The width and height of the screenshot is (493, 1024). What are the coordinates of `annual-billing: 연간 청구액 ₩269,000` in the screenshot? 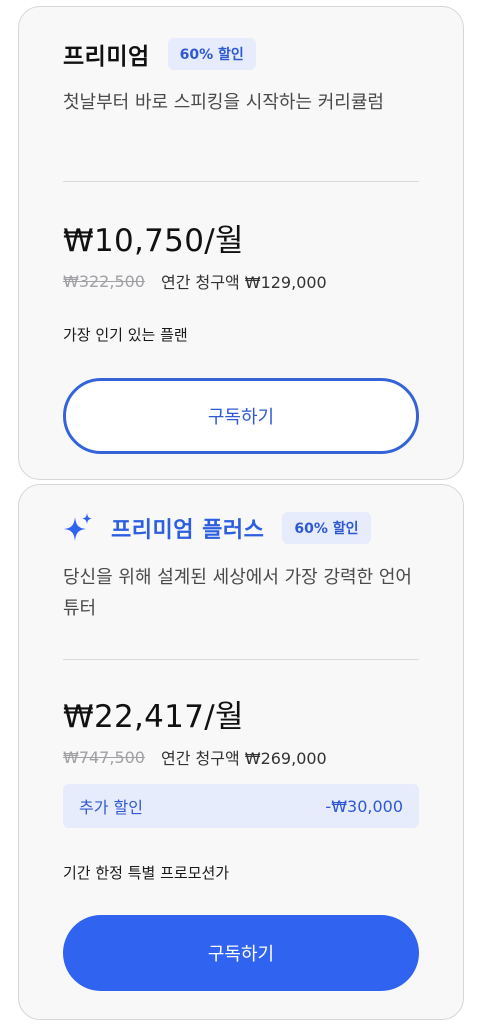 It's located at (243, 758).